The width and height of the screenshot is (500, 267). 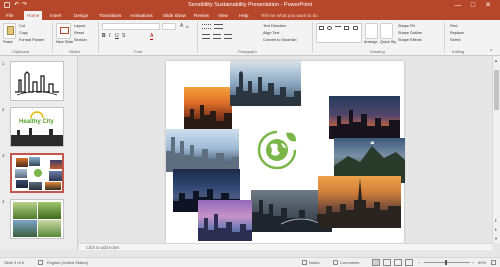 What do you see at coordinates (22, 26) in the screenshot?
I see `cut-button: Cut` at bounding box center [22, 26].